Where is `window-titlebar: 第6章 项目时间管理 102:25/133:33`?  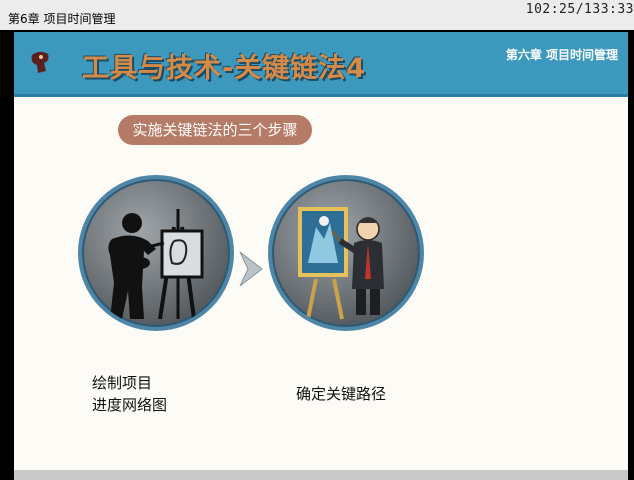 window-titlebar: 第6章 项目时间管理 102:25/133:33 is located at coordinates (317, 15).